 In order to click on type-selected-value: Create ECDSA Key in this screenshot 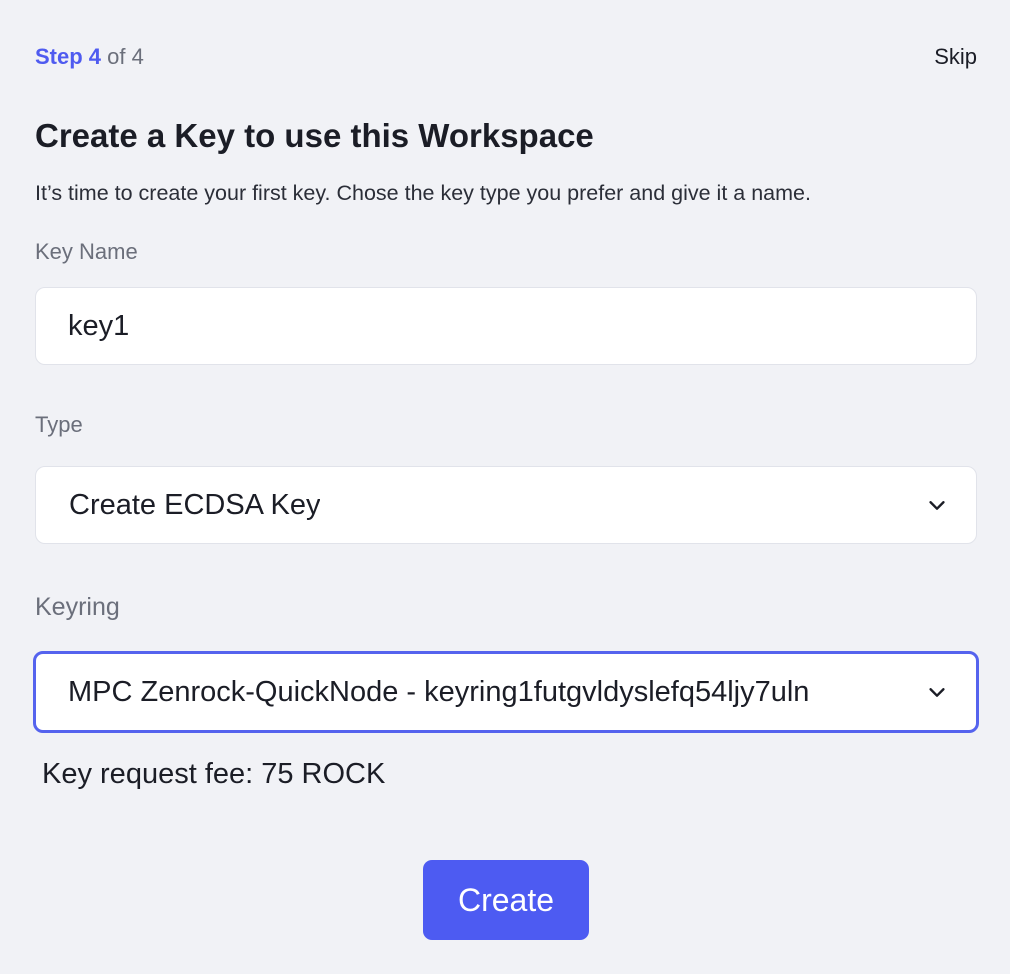, I will do `click(195, 504)`.